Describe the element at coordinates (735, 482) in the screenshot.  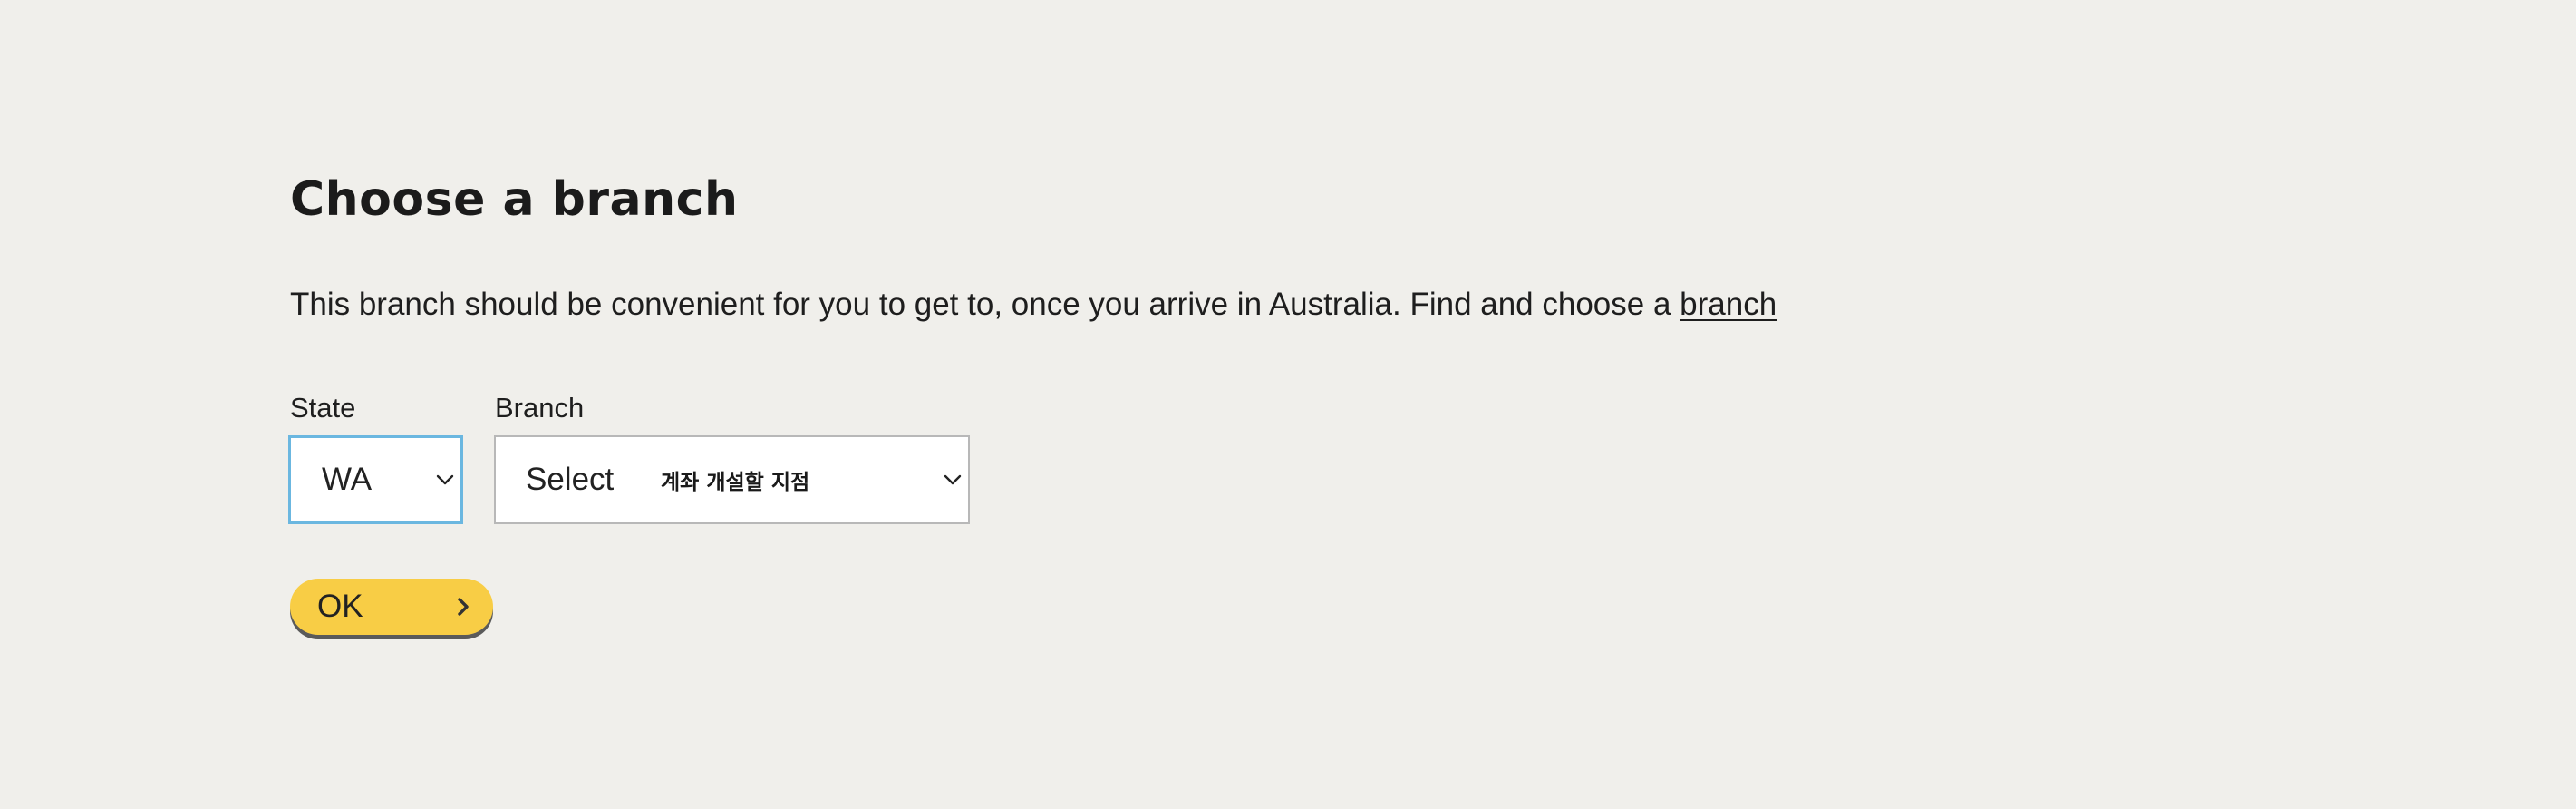
I see `branch-hint-text: 계좌 개설할 지점` at that location.